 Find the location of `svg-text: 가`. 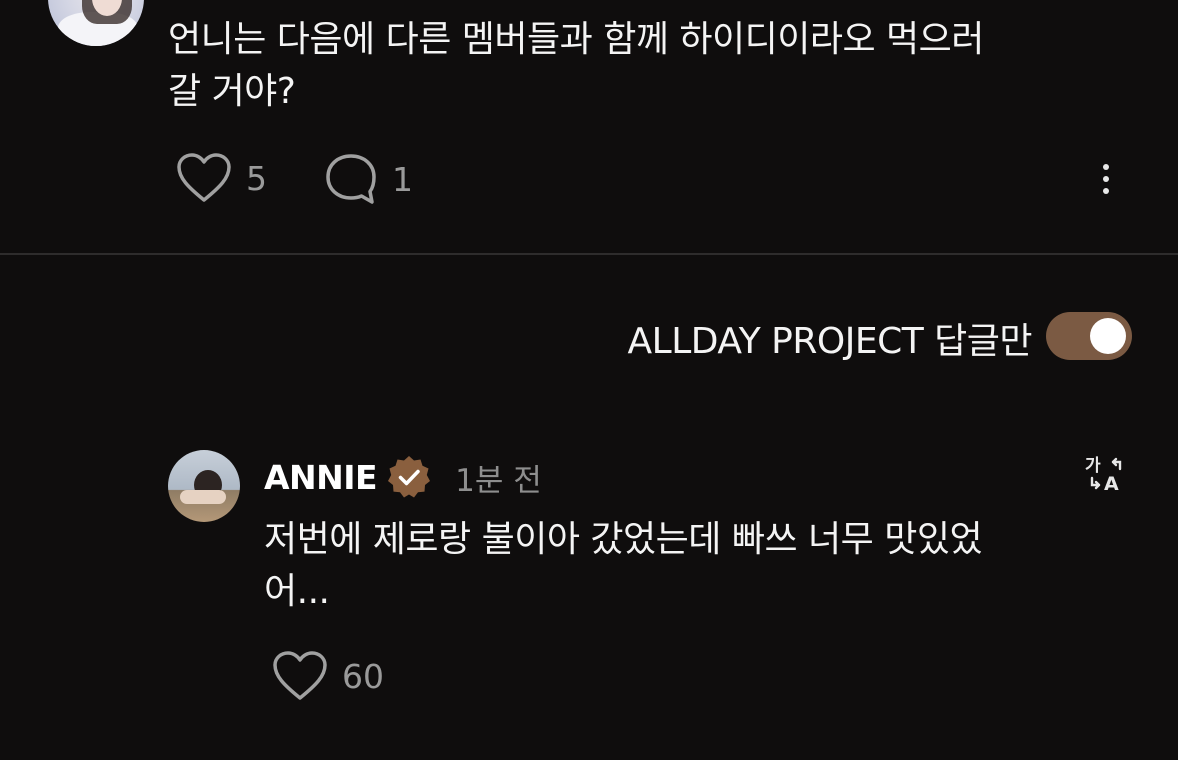

svg-text: 가 is located at coordinates (1093, 466).